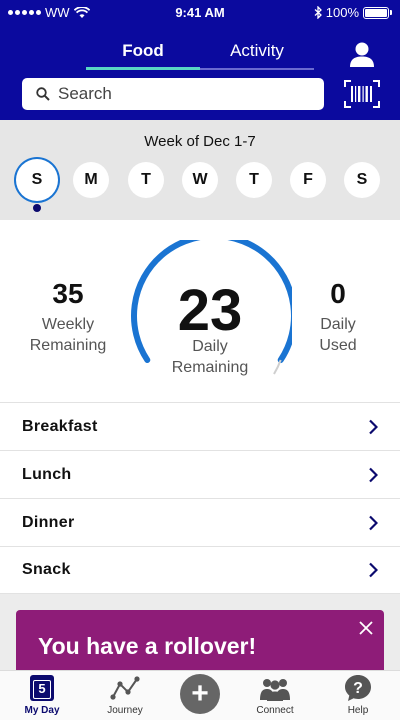  I want to click on weekly-remaining-value: 35, so click(68, 293).